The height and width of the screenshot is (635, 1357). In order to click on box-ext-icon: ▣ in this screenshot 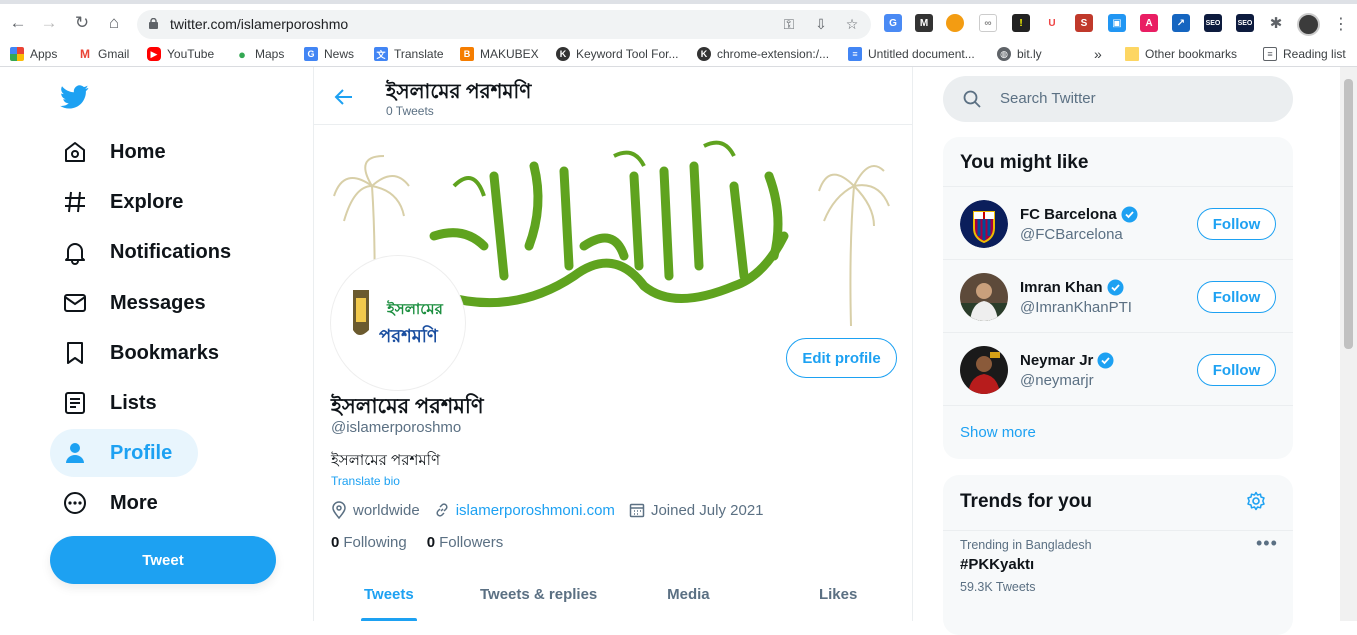, I will do `click(1117, 23)`.